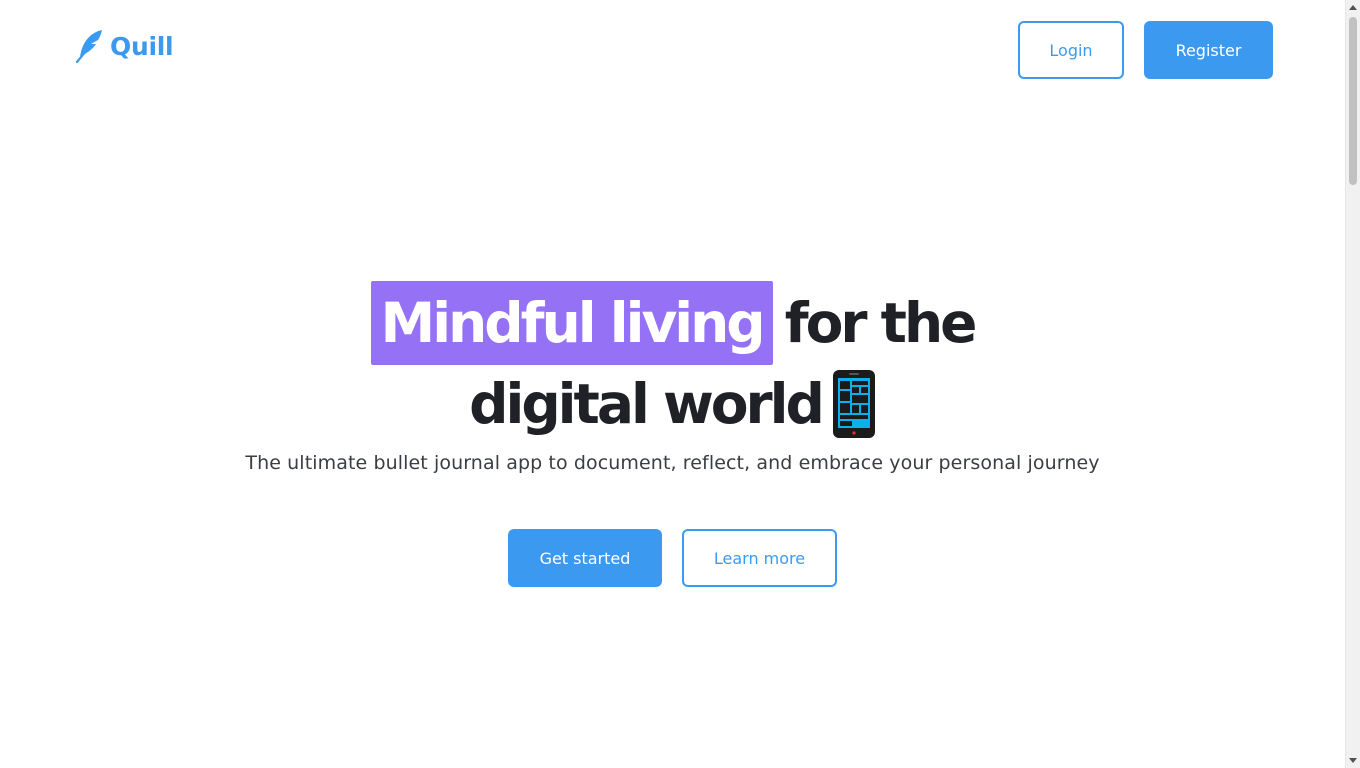 The width and height of the screenshot is (1360, 768). Describe the element at coordinates (1352, 384) in the screenshot. I see `vertical-scrollbar` at that location.